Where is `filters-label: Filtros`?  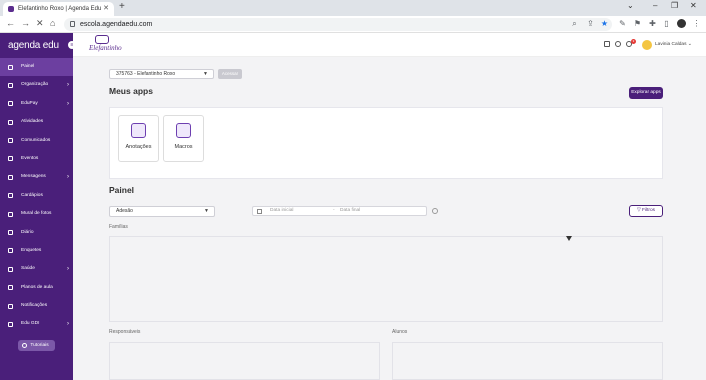
filters-label: Filtros is located at coordinates (648, 210).